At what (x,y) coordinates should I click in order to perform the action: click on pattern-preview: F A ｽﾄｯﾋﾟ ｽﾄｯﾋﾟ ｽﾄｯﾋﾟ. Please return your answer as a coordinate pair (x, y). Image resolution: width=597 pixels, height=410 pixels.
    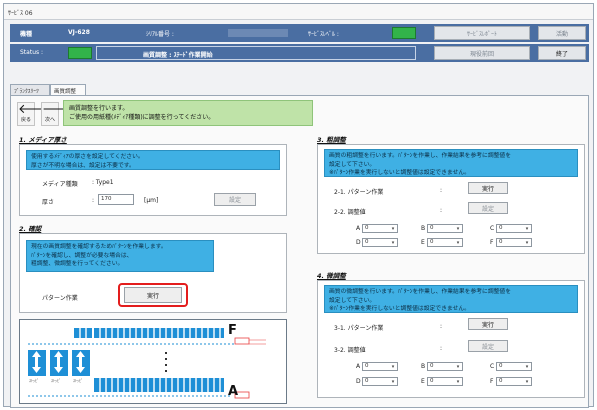
    Looking at the image, I should click on (153, 361).